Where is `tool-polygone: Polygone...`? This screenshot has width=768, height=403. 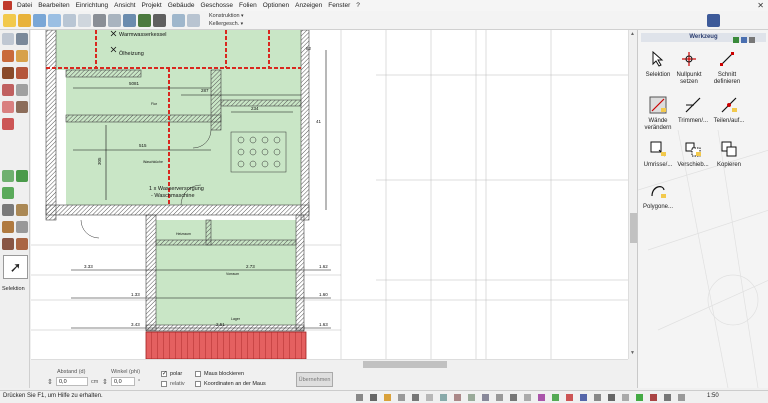 tool-polygone: Polygone... is located at coordinates (658, 202).